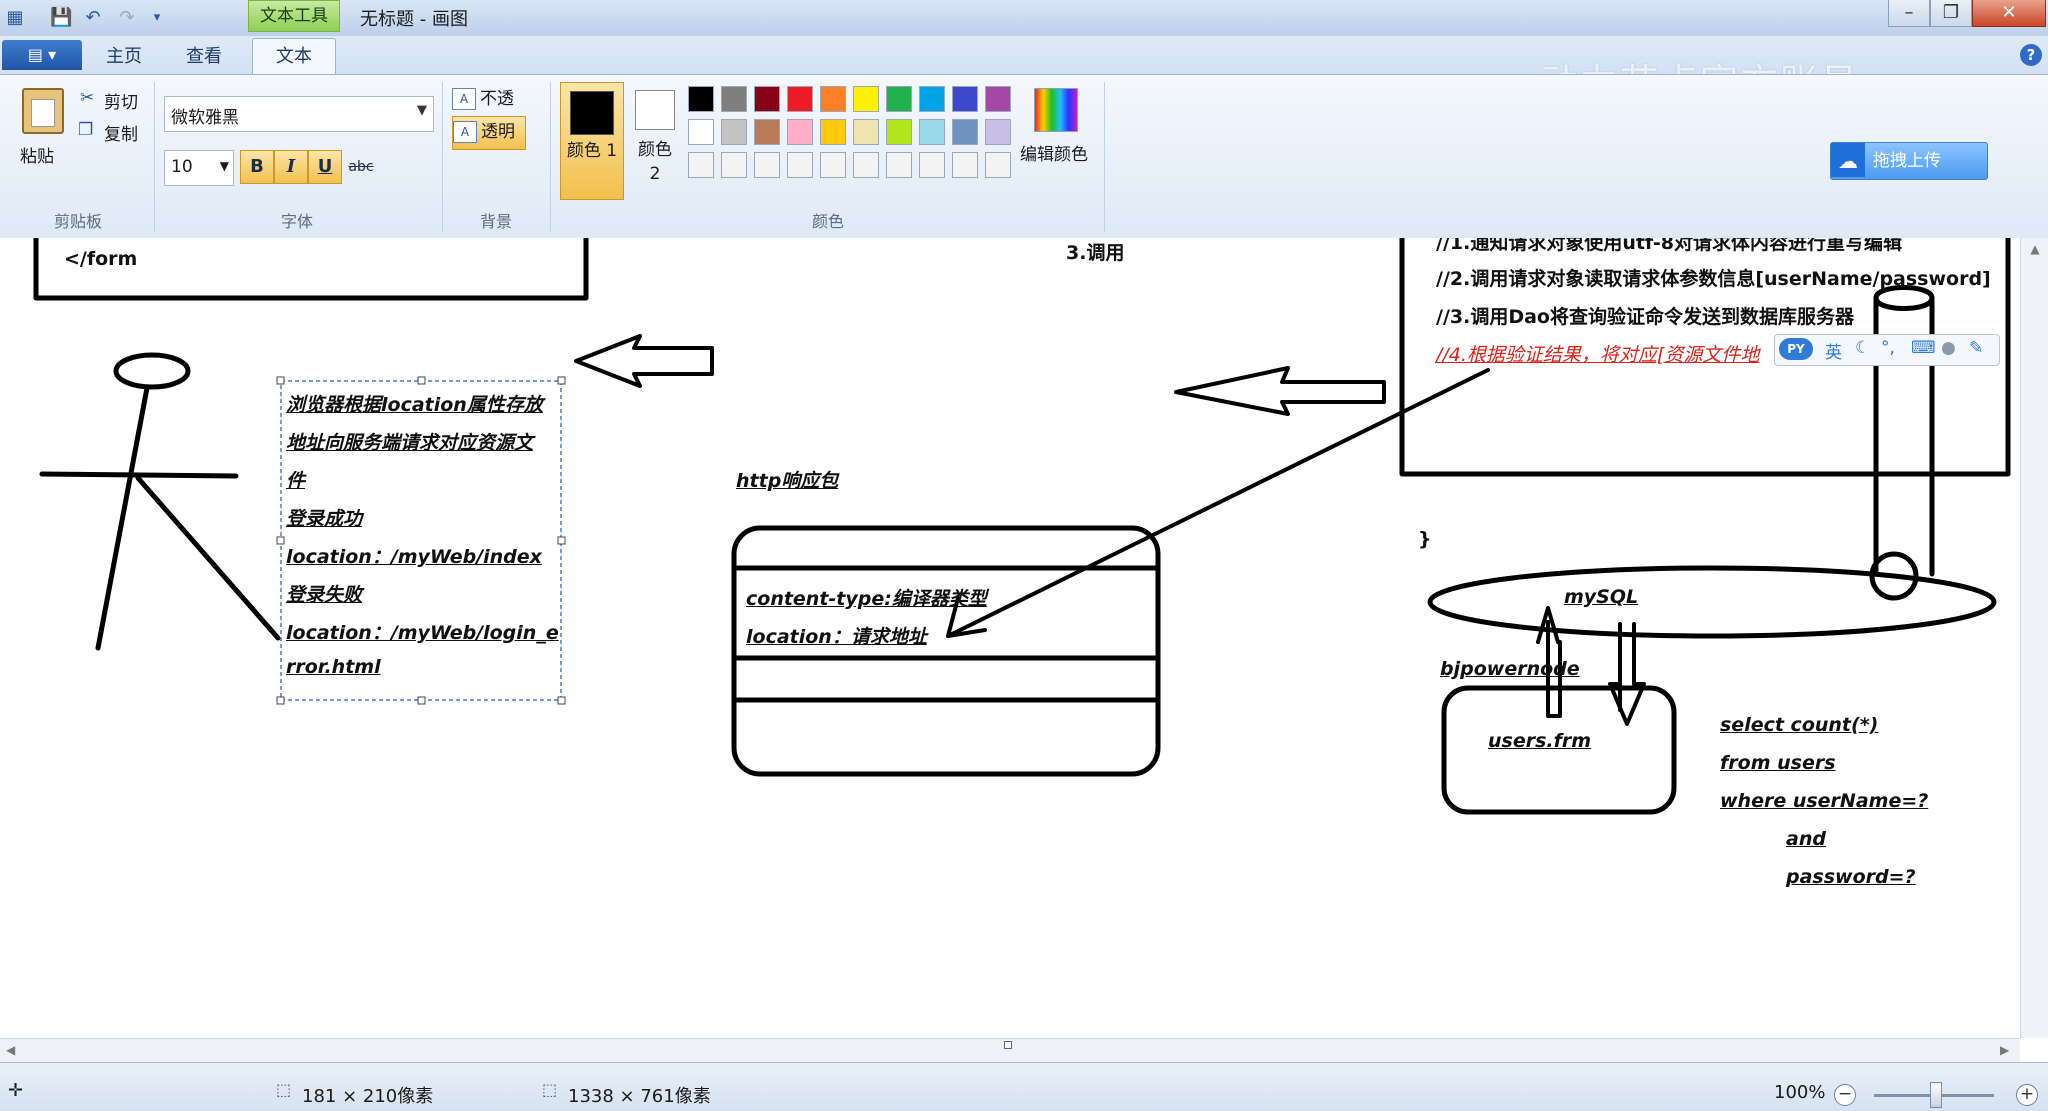  Describe the element at coordinates (16, 1090) in the screenshot. I see `cursor-position-icon: ✛` at that location.